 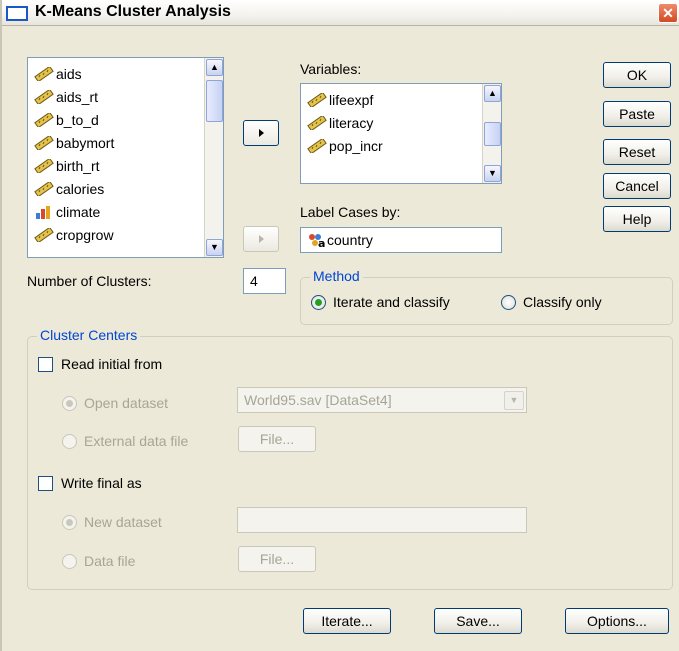 What do you see at coordinates (382, 520) in the screenshot?
I see `new-dataset-field` at bounding box center [382, 520].